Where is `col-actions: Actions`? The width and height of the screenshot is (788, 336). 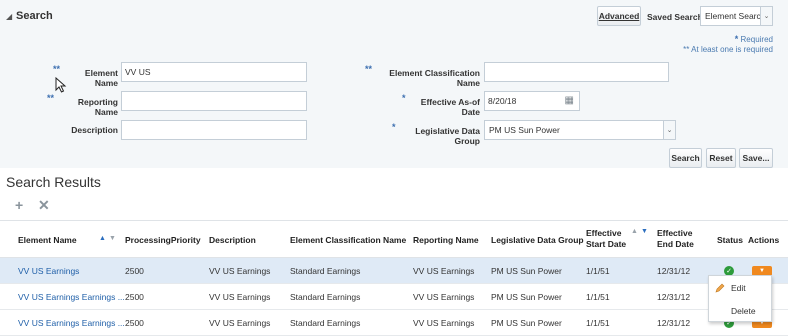
col-actions: Actions is located at coordinates (764, 240).